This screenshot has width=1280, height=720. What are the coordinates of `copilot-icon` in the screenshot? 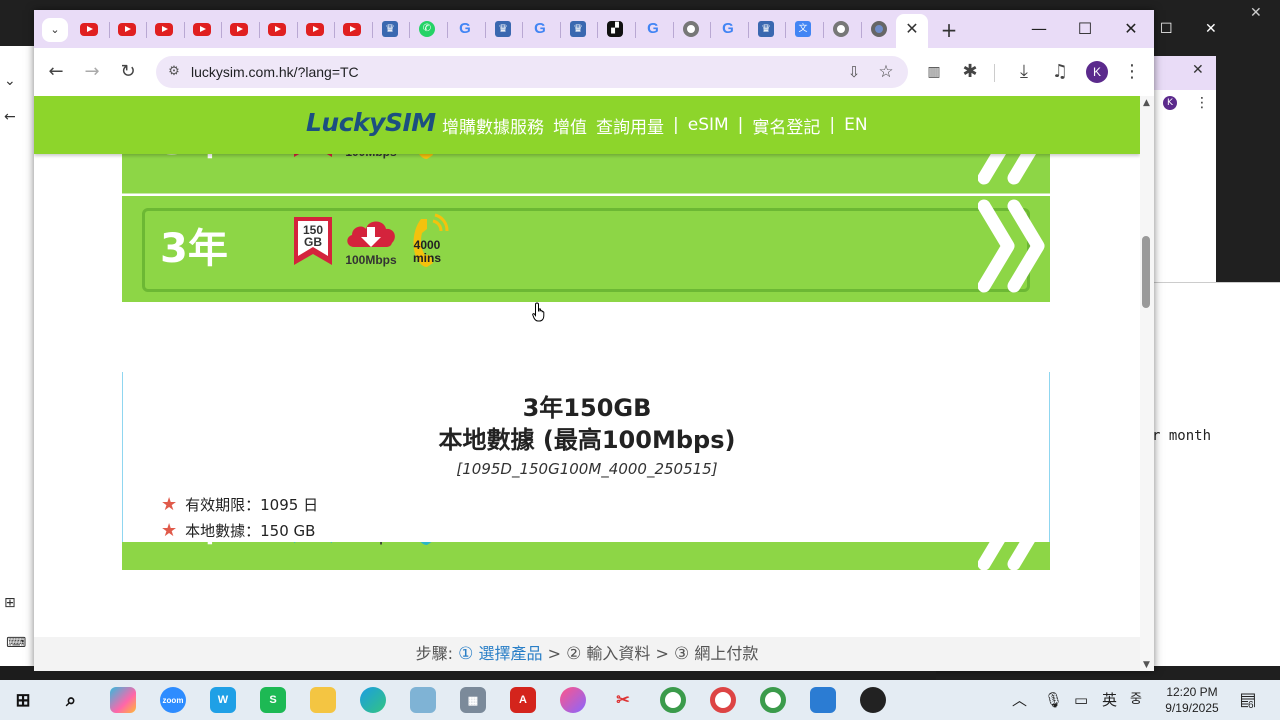 It's located at (123, 700).